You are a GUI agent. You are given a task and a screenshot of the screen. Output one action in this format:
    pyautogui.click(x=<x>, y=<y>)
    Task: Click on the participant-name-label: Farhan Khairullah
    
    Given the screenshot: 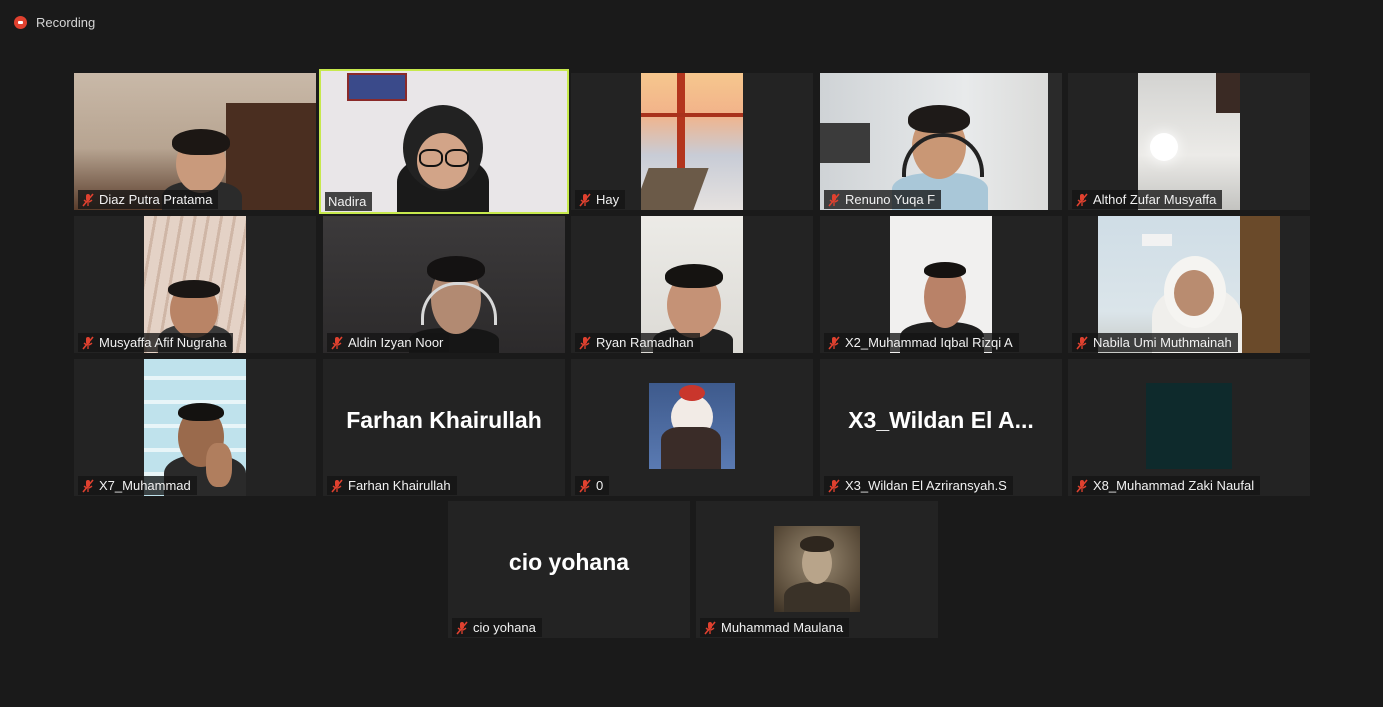 What is the action you would take?
    pyautogui.click(x=392, y=485)
    